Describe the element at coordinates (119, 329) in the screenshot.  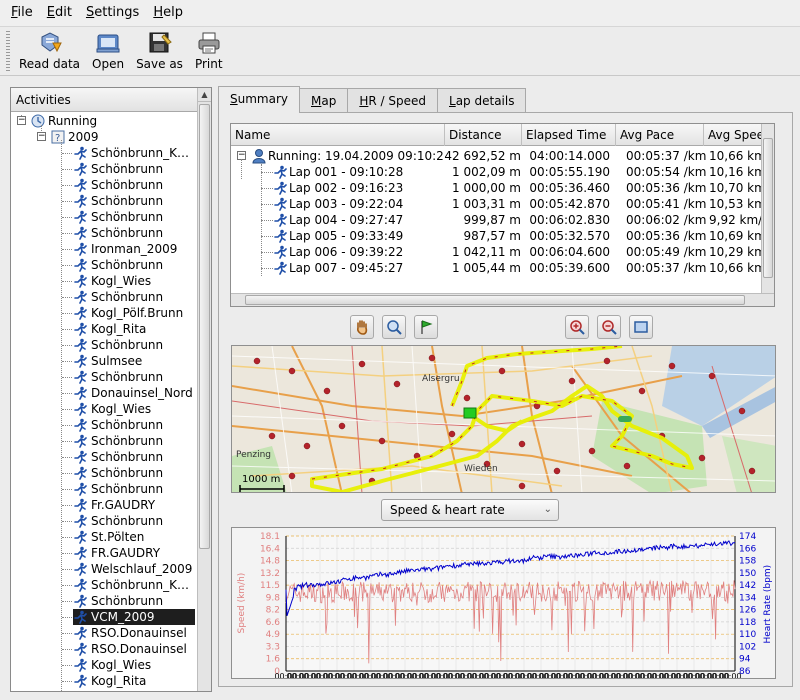
I see `tree-item-label: Kogl_Rita` at that location.